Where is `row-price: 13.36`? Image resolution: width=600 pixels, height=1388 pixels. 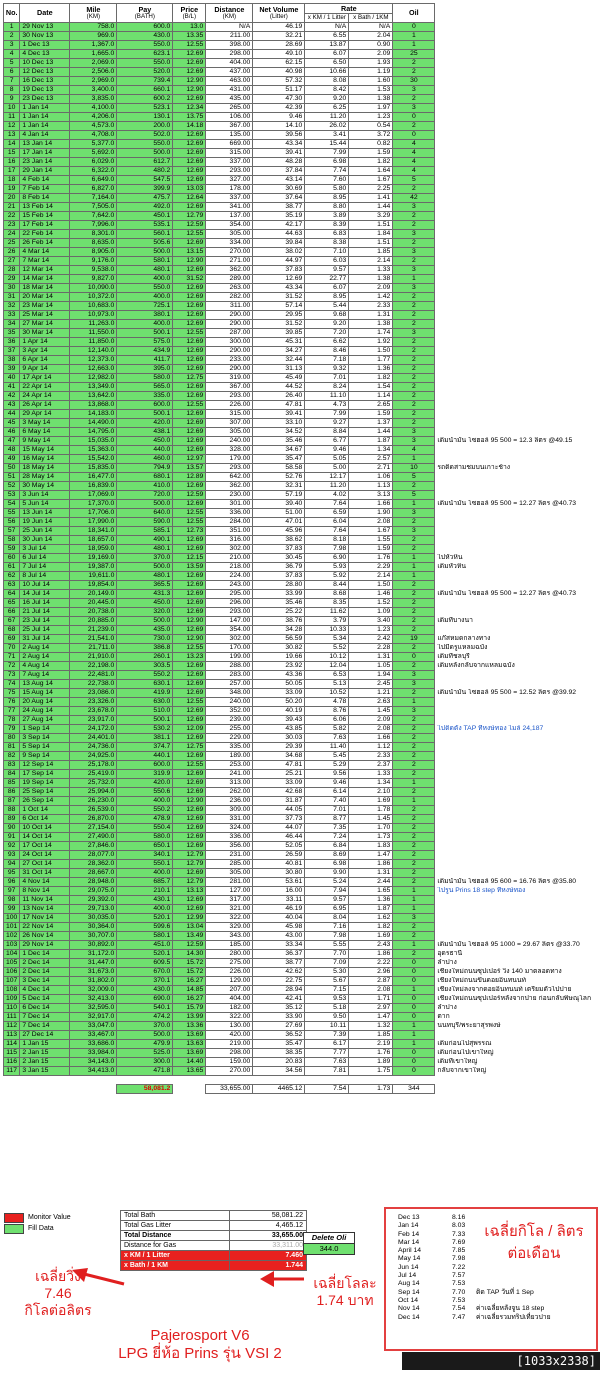 row-price: 13.36 is located at coordinates (189, 1026).